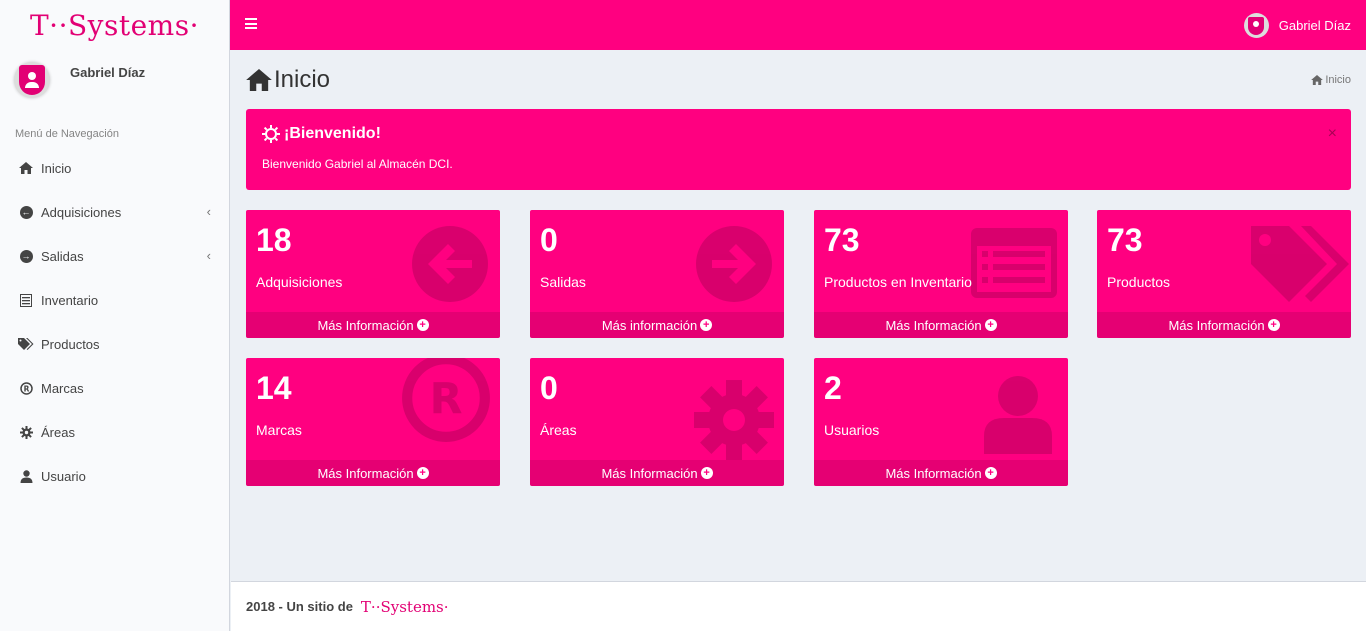 This screenshot has height=631, width=1366. Describe the element at coordinates (26, 256) in the screenshot. I see `arrow-right-circle-icon: →` at that location.